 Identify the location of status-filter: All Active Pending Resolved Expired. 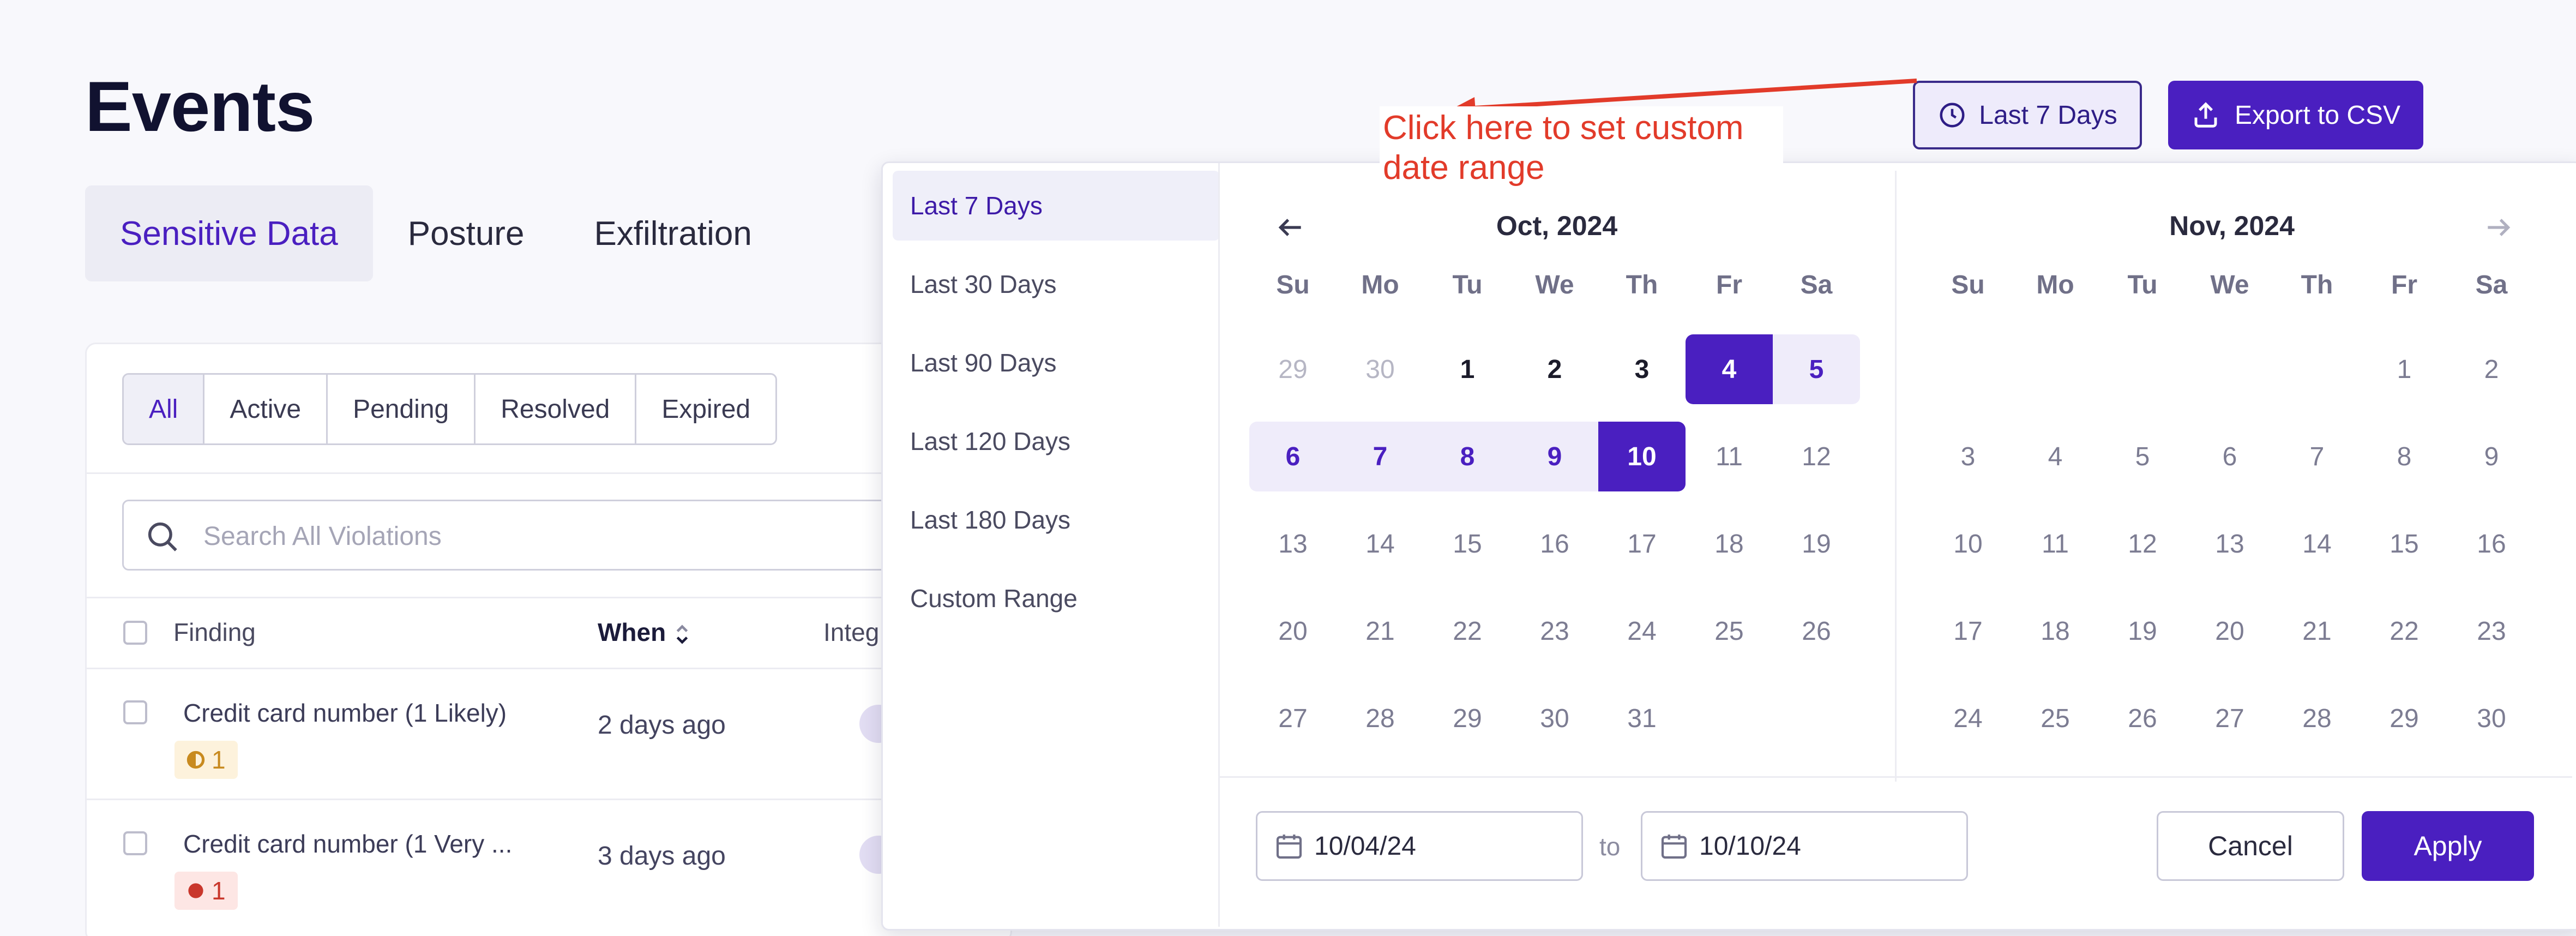
(450, 409).